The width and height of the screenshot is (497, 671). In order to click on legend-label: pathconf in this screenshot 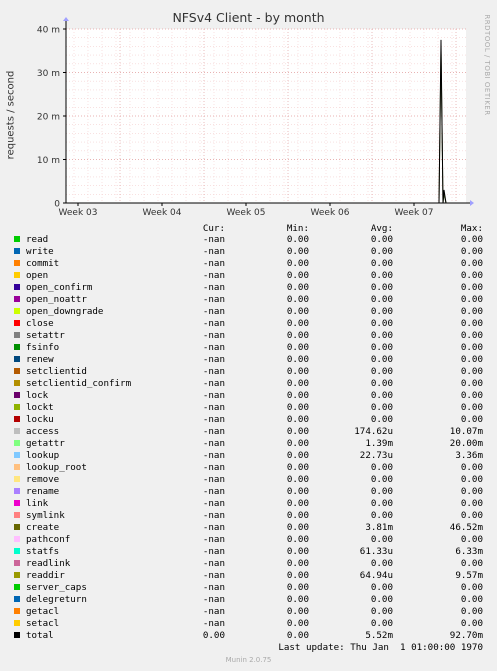, I will do `click(48, 539)`.